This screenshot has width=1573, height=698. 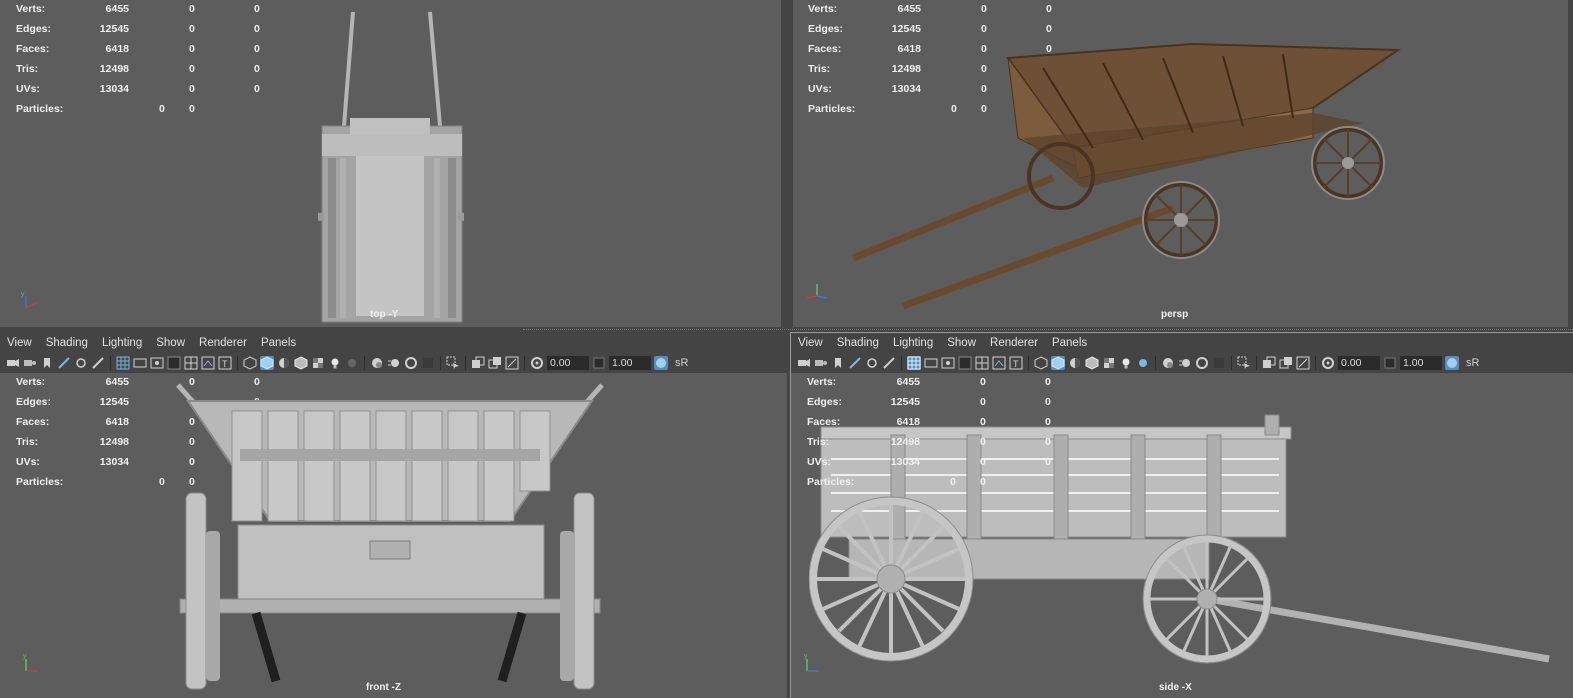 I want to click on axis-gizmo: y, so click(x=812, y=663).